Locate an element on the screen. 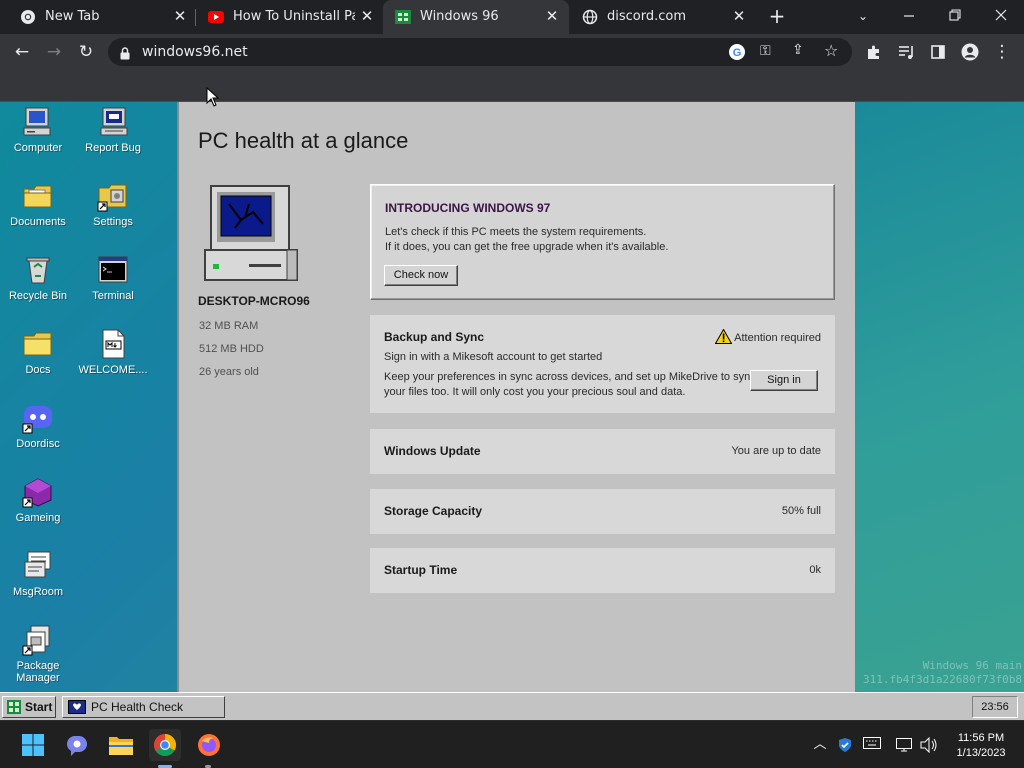 The width and height of the screenshot is (1024, 768). desktop-icon-label: Gameing is located at coordinates (38, 518).